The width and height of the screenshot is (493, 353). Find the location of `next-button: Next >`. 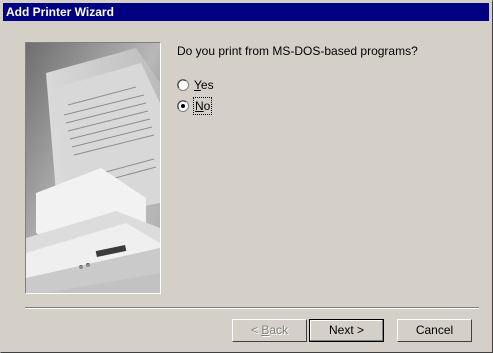

next-button: Next > is located at coordinates (346, 330).